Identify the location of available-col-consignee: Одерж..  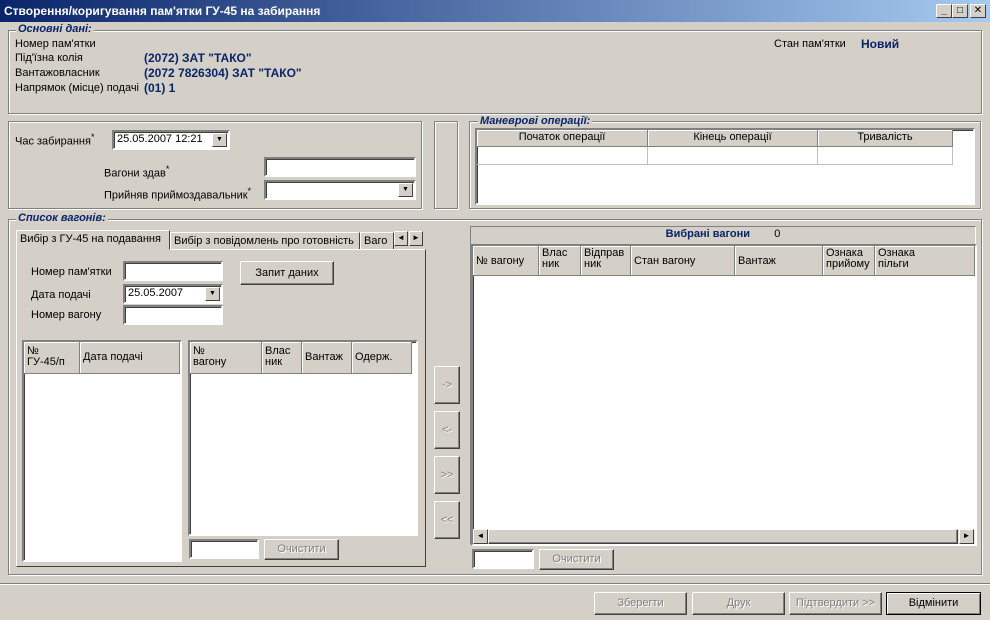
(382, 358).